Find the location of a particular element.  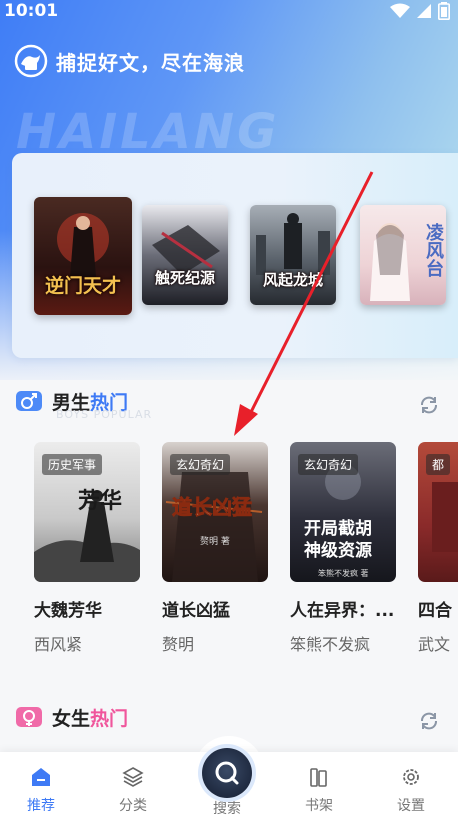

book-card-2: 道长凶猛 赘明 著 玄幻奇幻 道长凶猛 赘明 is located at coordinates (215, 548).